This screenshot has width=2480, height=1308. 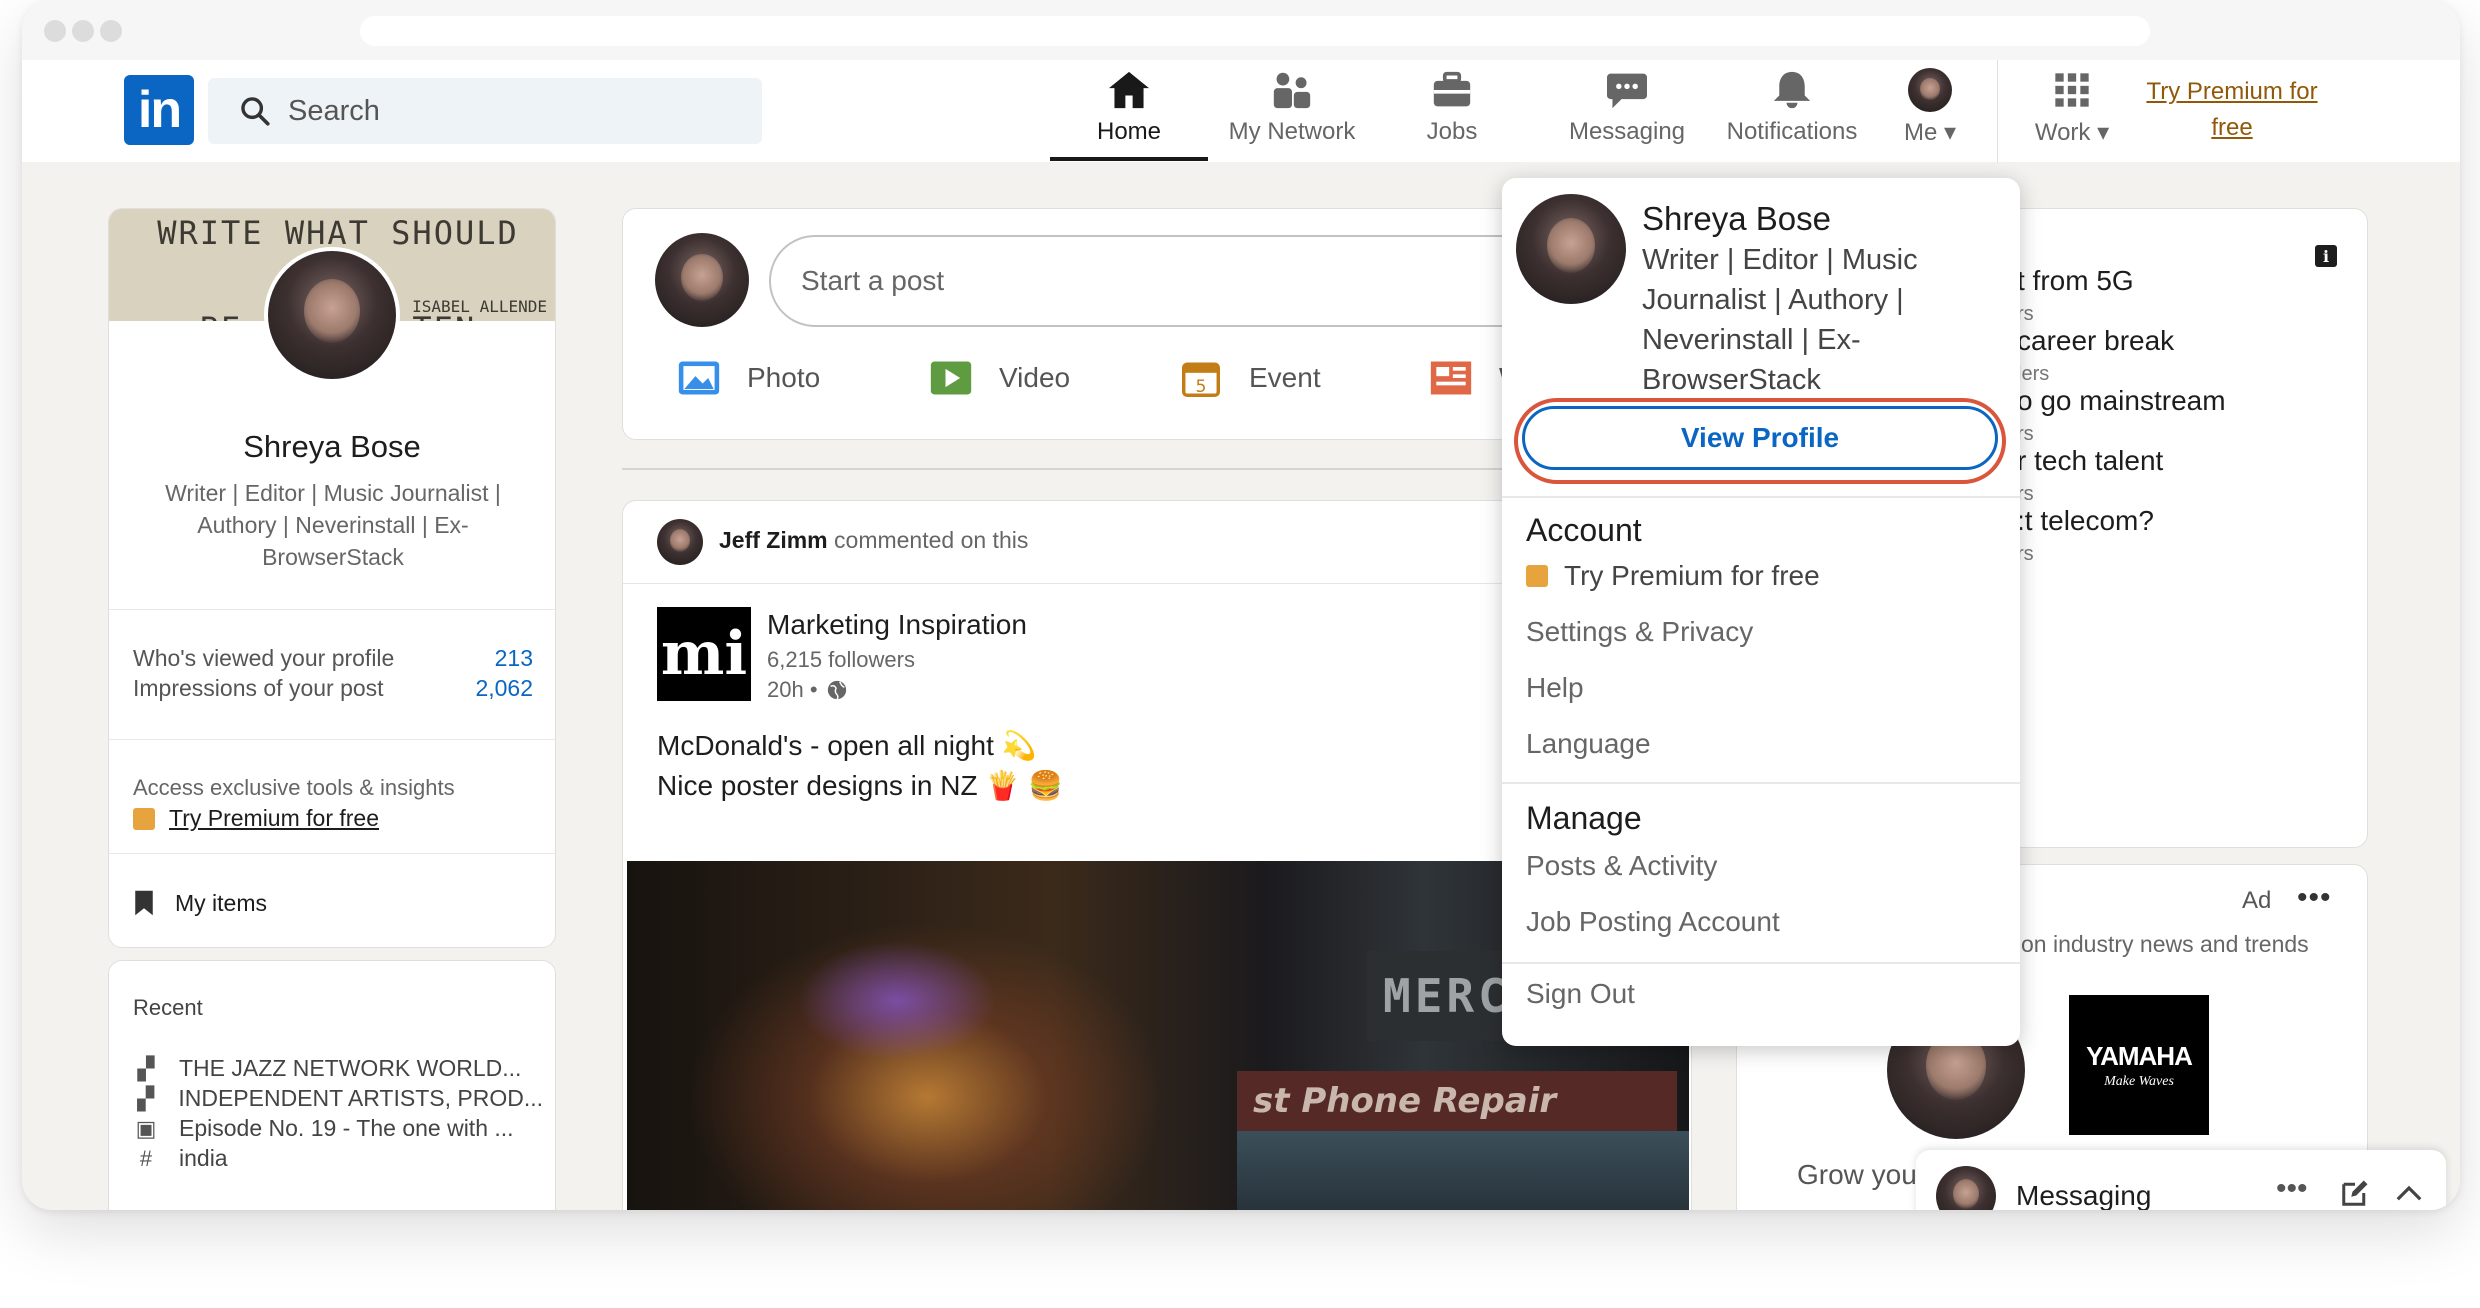 I want to click on image-light, so click(x=897, y=1001).